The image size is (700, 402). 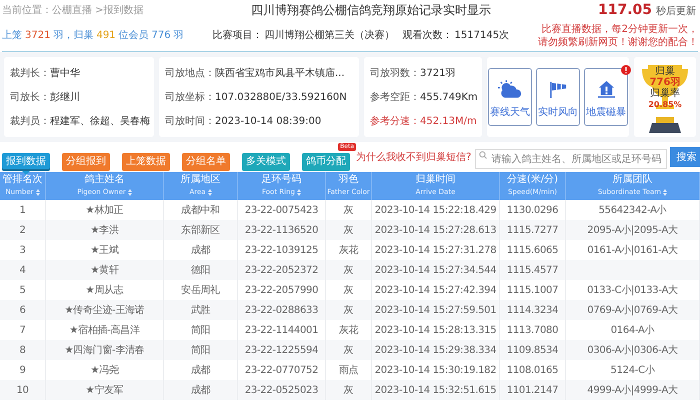 I want to click on table-cell-text: 1130.0296, so click(x=532, y=211).